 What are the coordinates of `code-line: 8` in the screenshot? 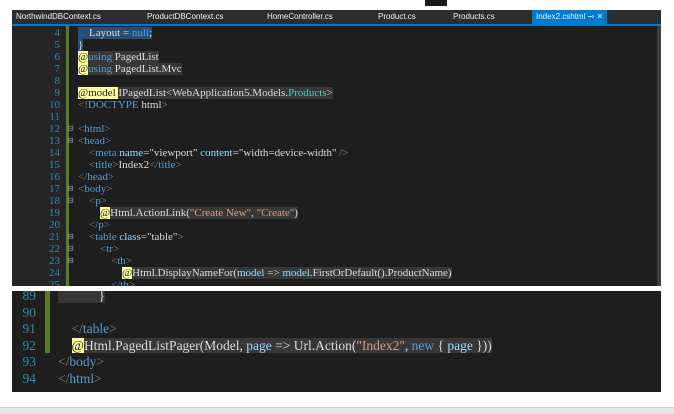 It's located at (336, 81).